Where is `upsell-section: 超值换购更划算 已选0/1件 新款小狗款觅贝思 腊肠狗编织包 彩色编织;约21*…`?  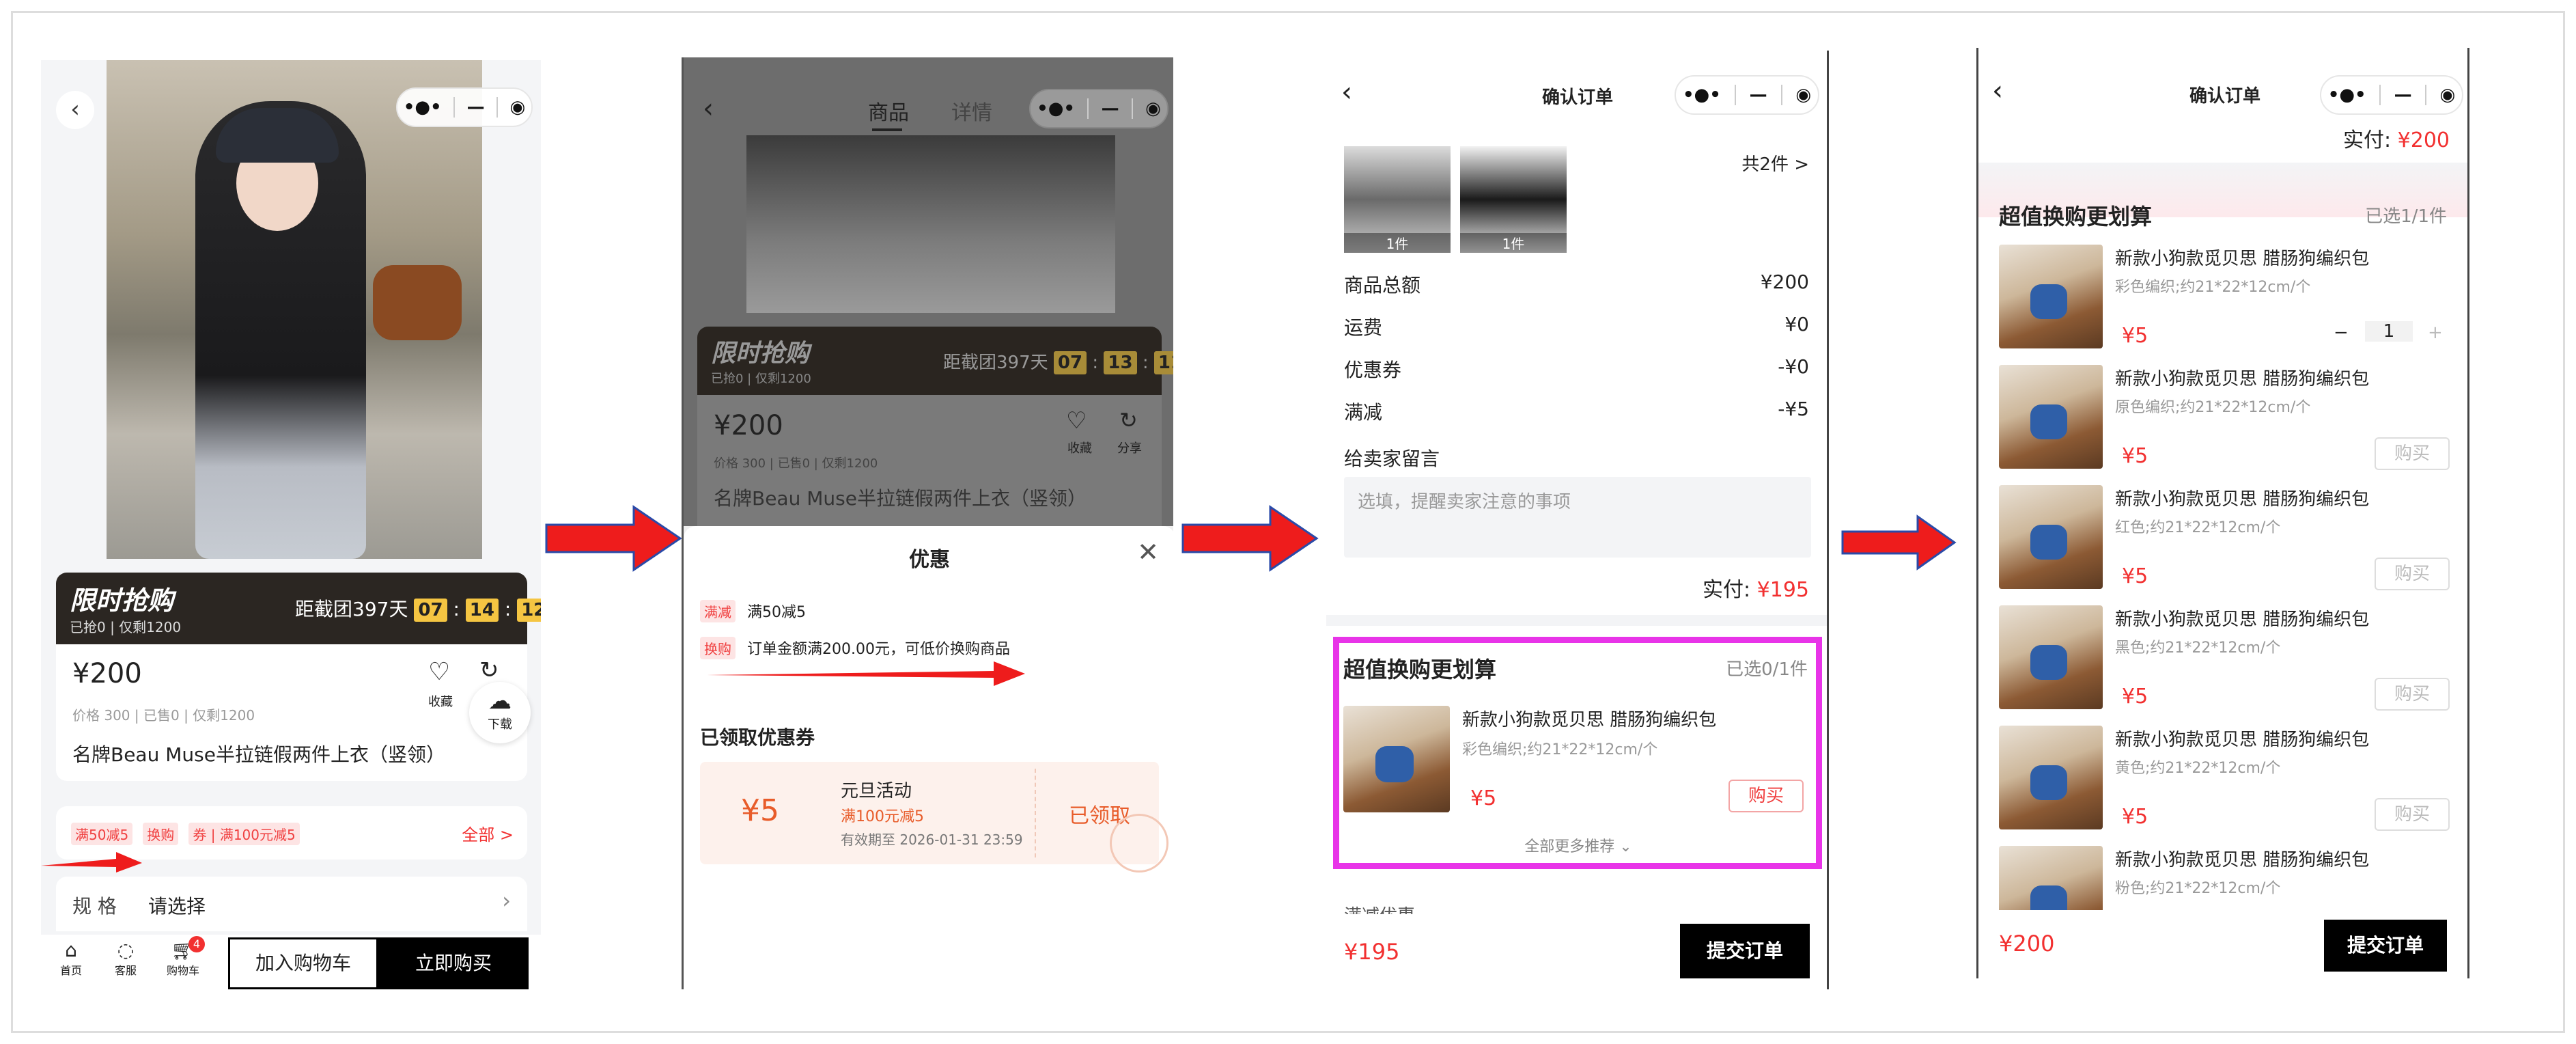
upsell-section: 超值换购更划算 已选0/1件 新款小狗款觅贝思 腊肠狗编织包 彩色编织;约21*… is located at coordinates (1577, 753).